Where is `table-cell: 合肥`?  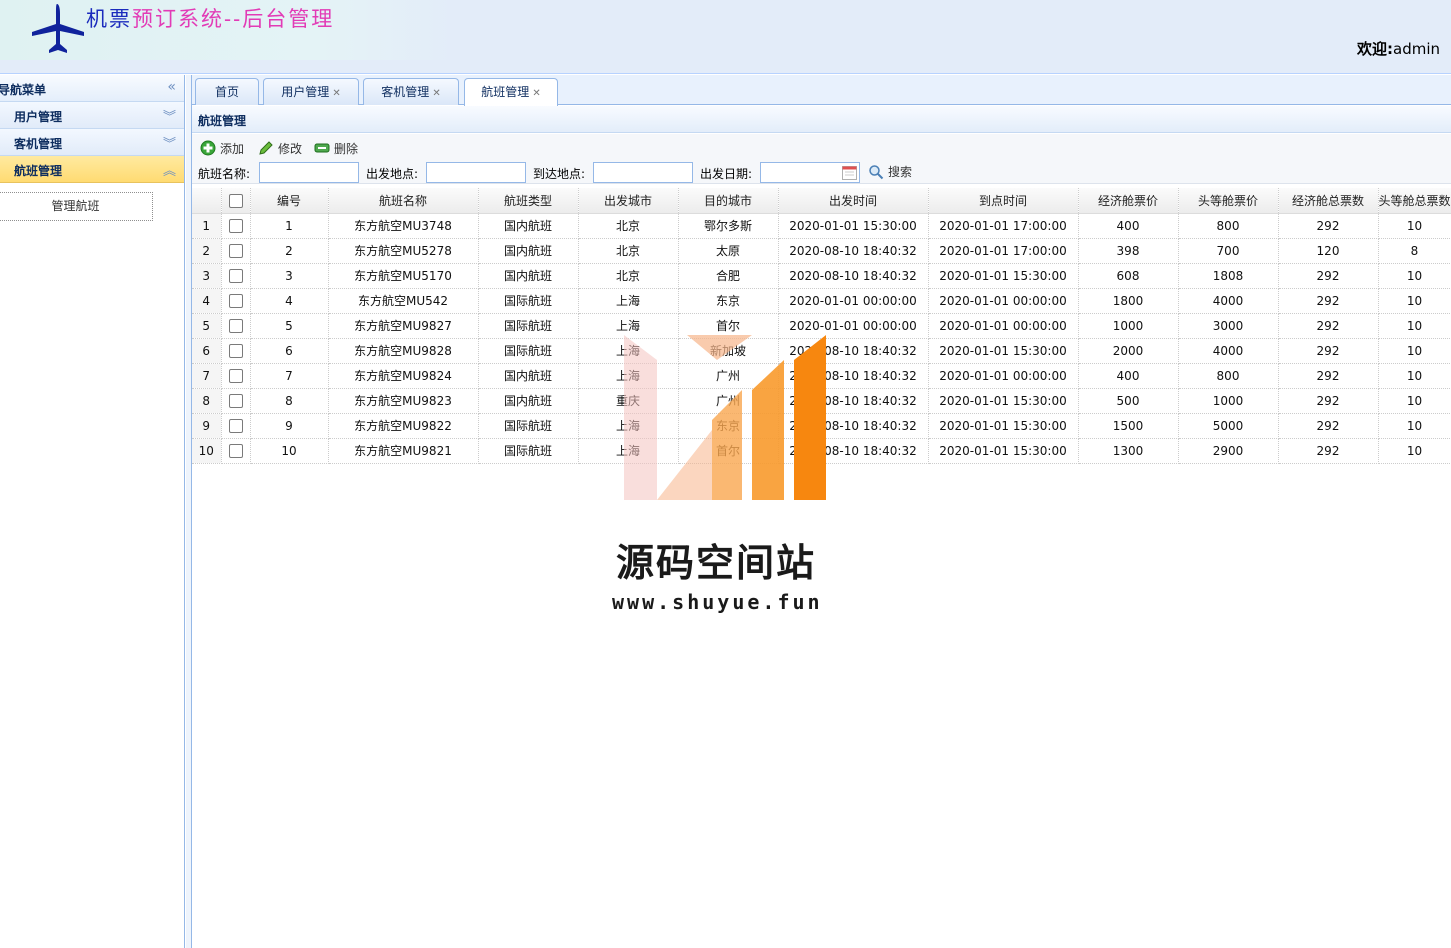 table-cell: 合肥 is located at coordinates (728, 276).